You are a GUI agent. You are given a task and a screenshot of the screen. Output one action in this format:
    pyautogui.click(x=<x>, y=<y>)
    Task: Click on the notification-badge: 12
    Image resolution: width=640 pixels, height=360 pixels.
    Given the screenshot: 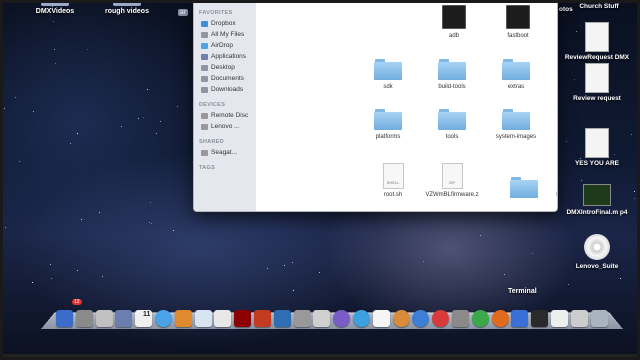 What is the action you would take?
    pyautogui.click(x=77, y=302)
    